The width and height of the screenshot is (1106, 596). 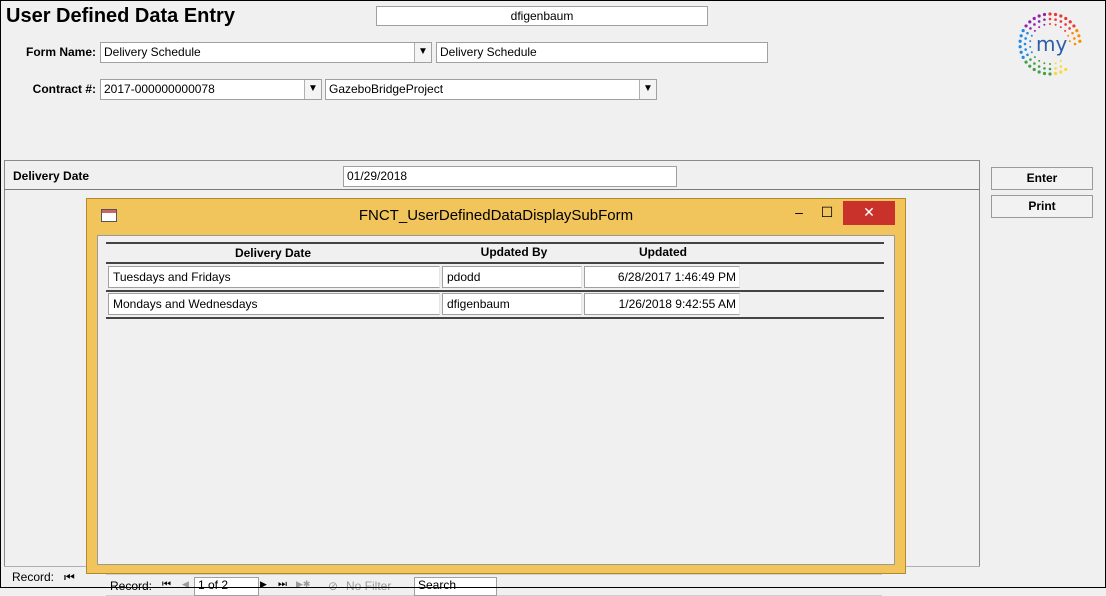 I want to click on current-user-field: dfigenbaum, so click(x=542, y=16).